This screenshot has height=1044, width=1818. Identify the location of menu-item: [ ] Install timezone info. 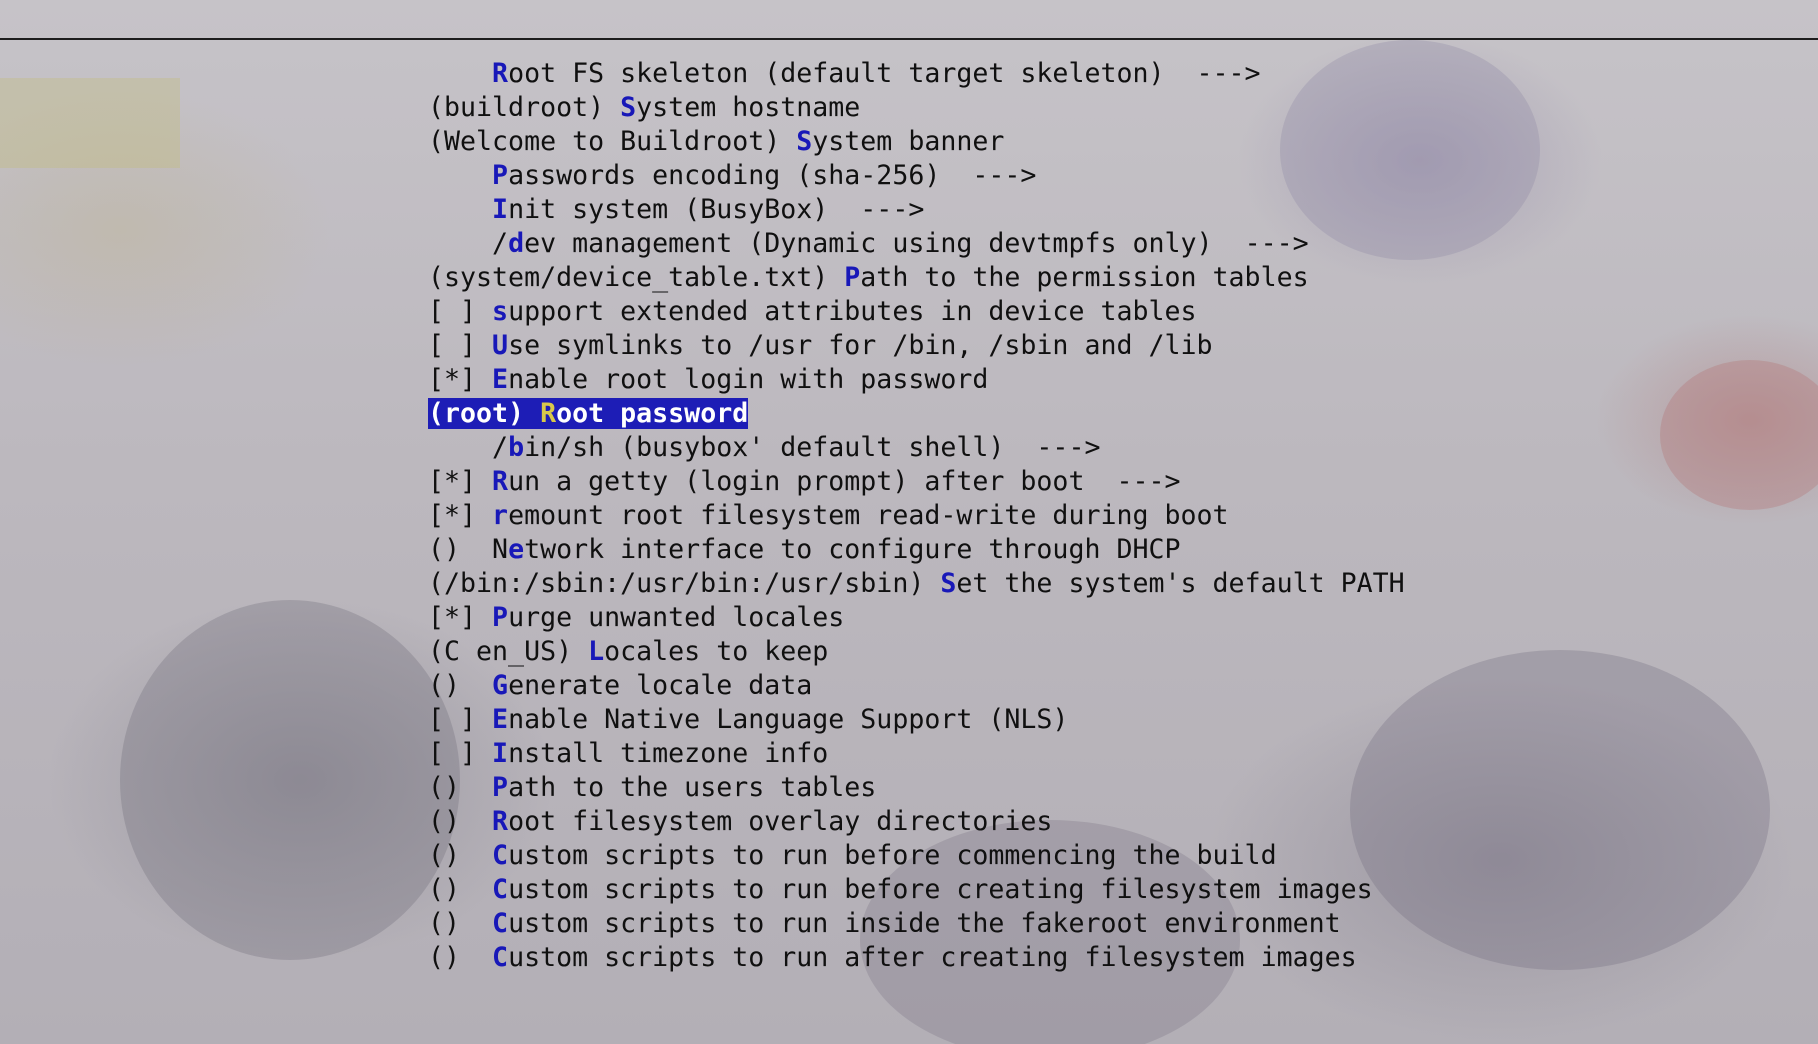
(916, 754).